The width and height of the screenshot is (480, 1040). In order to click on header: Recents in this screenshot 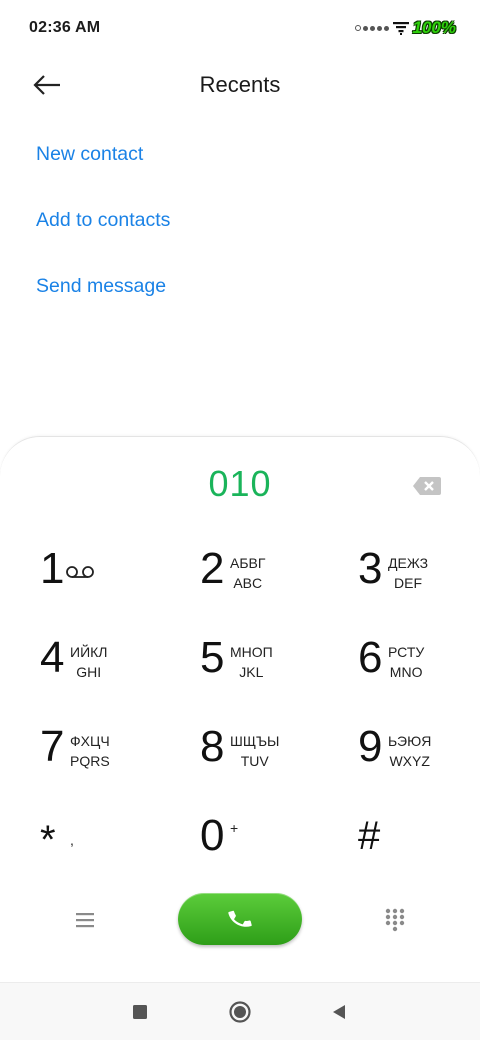, I will do `click(240, 86)`.